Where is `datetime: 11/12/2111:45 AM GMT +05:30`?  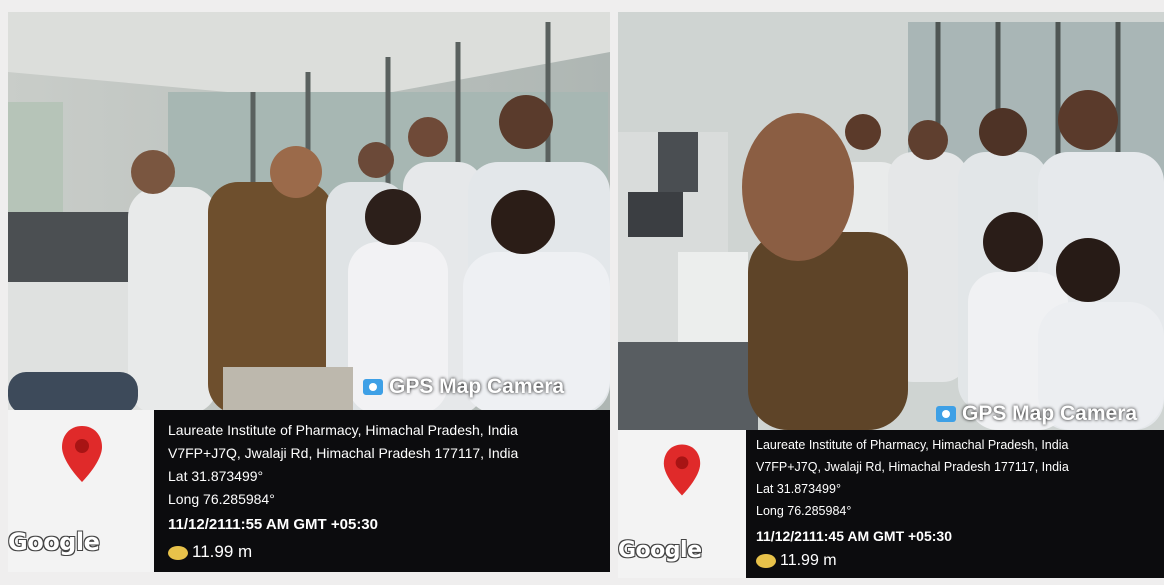 datetime: 11/12/2111:45 AM GMT +05:30 is located at coordinates (854, 536).